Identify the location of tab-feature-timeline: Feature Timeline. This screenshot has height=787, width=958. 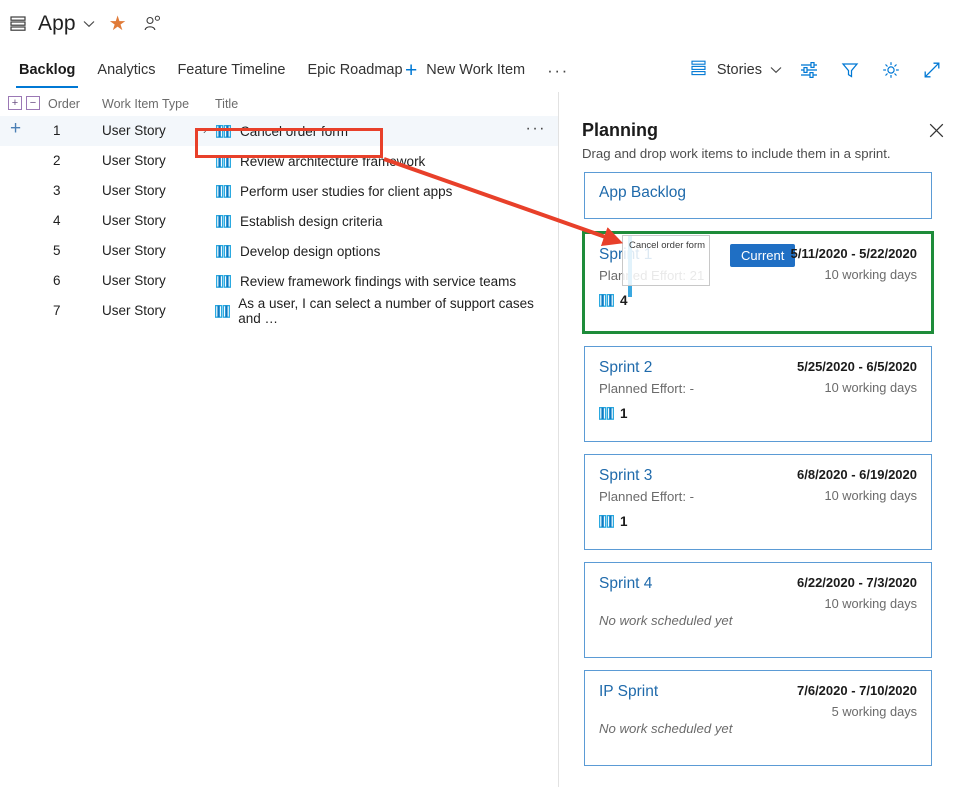
(231, 70).